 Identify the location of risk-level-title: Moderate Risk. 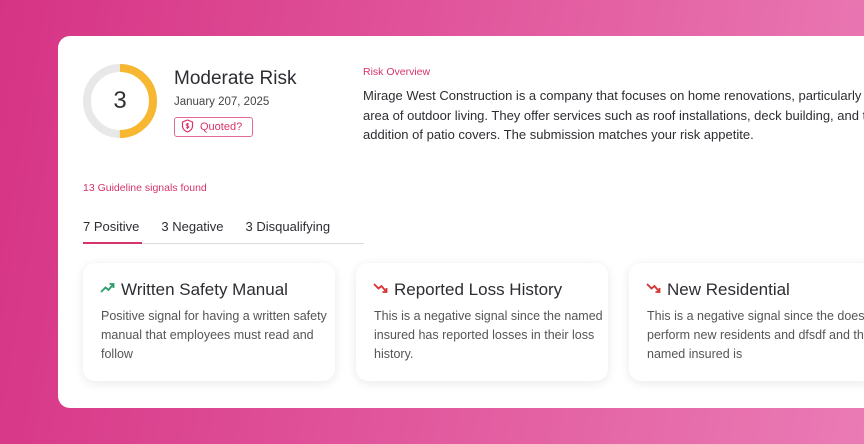
(235, 78).